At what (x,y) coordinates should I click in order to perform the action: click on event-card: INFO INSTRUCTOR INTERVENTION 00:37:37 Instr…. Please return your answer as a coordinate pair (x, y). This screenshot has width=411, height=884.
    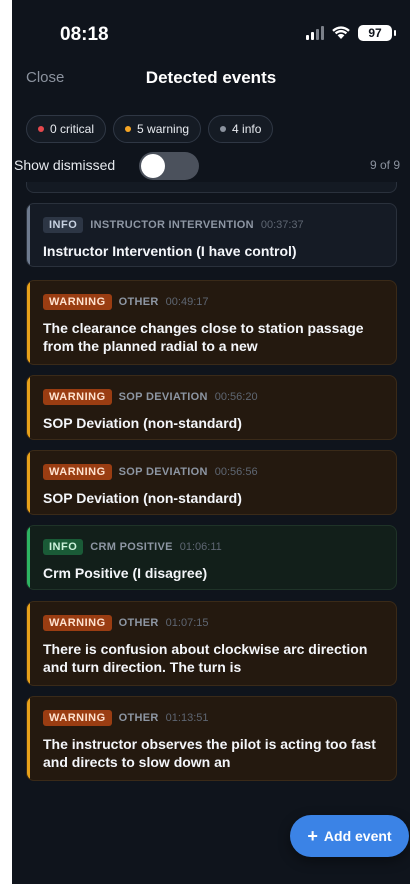
    Looking at the image, I should click on (211, 235).